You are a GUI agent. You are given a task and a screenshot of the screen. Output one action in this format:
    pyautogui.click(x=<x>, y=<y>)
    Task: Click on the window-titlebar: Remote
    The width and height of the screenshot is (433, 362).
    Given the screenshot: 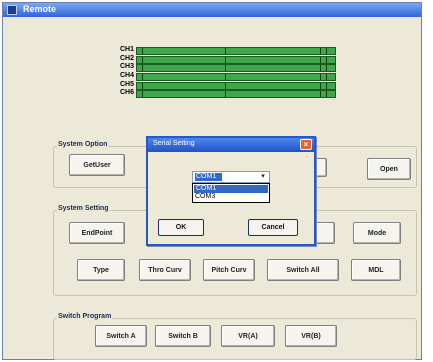 What is the action you would take?
    pyautogui.click(x=212, y=10)
    